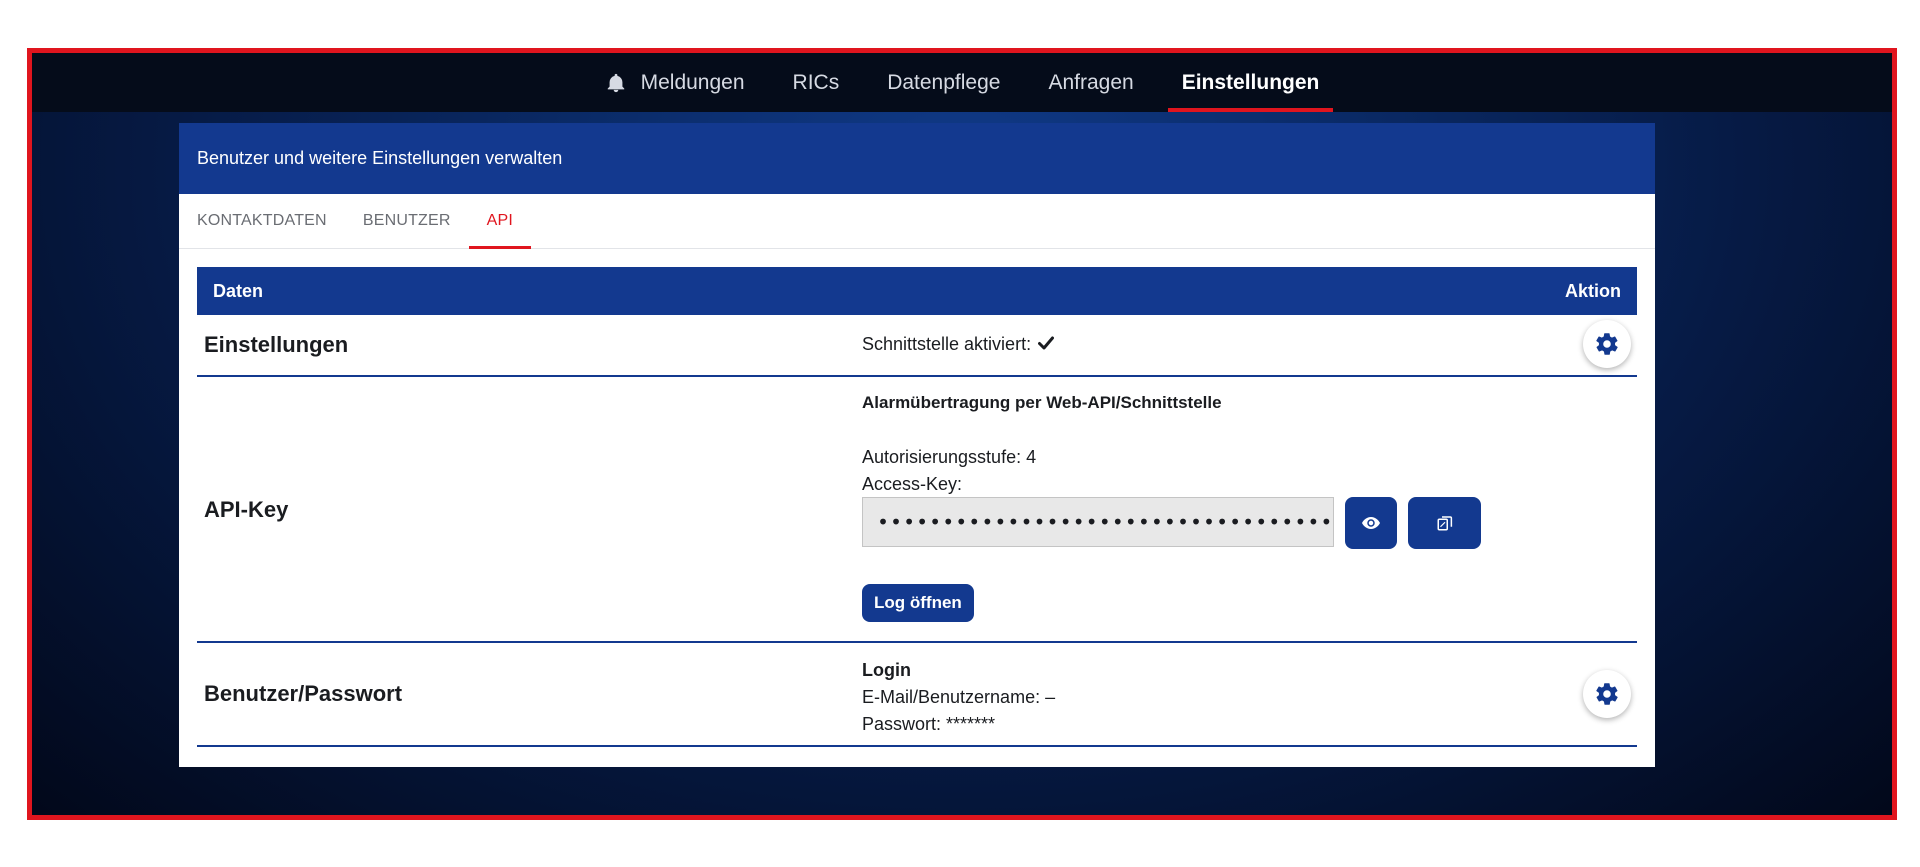  I want to click on open-log-button: Log öffnen, so click(918, 603).